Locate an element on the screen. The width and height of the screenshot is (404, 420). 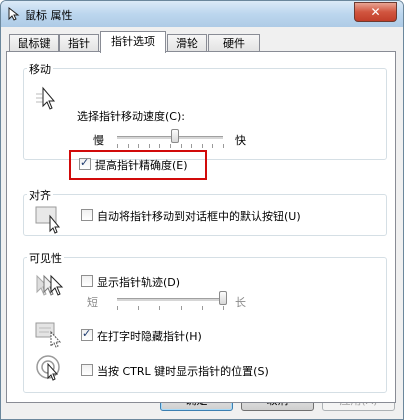
close-icon: ✕ is located at coordinates (375, 12).